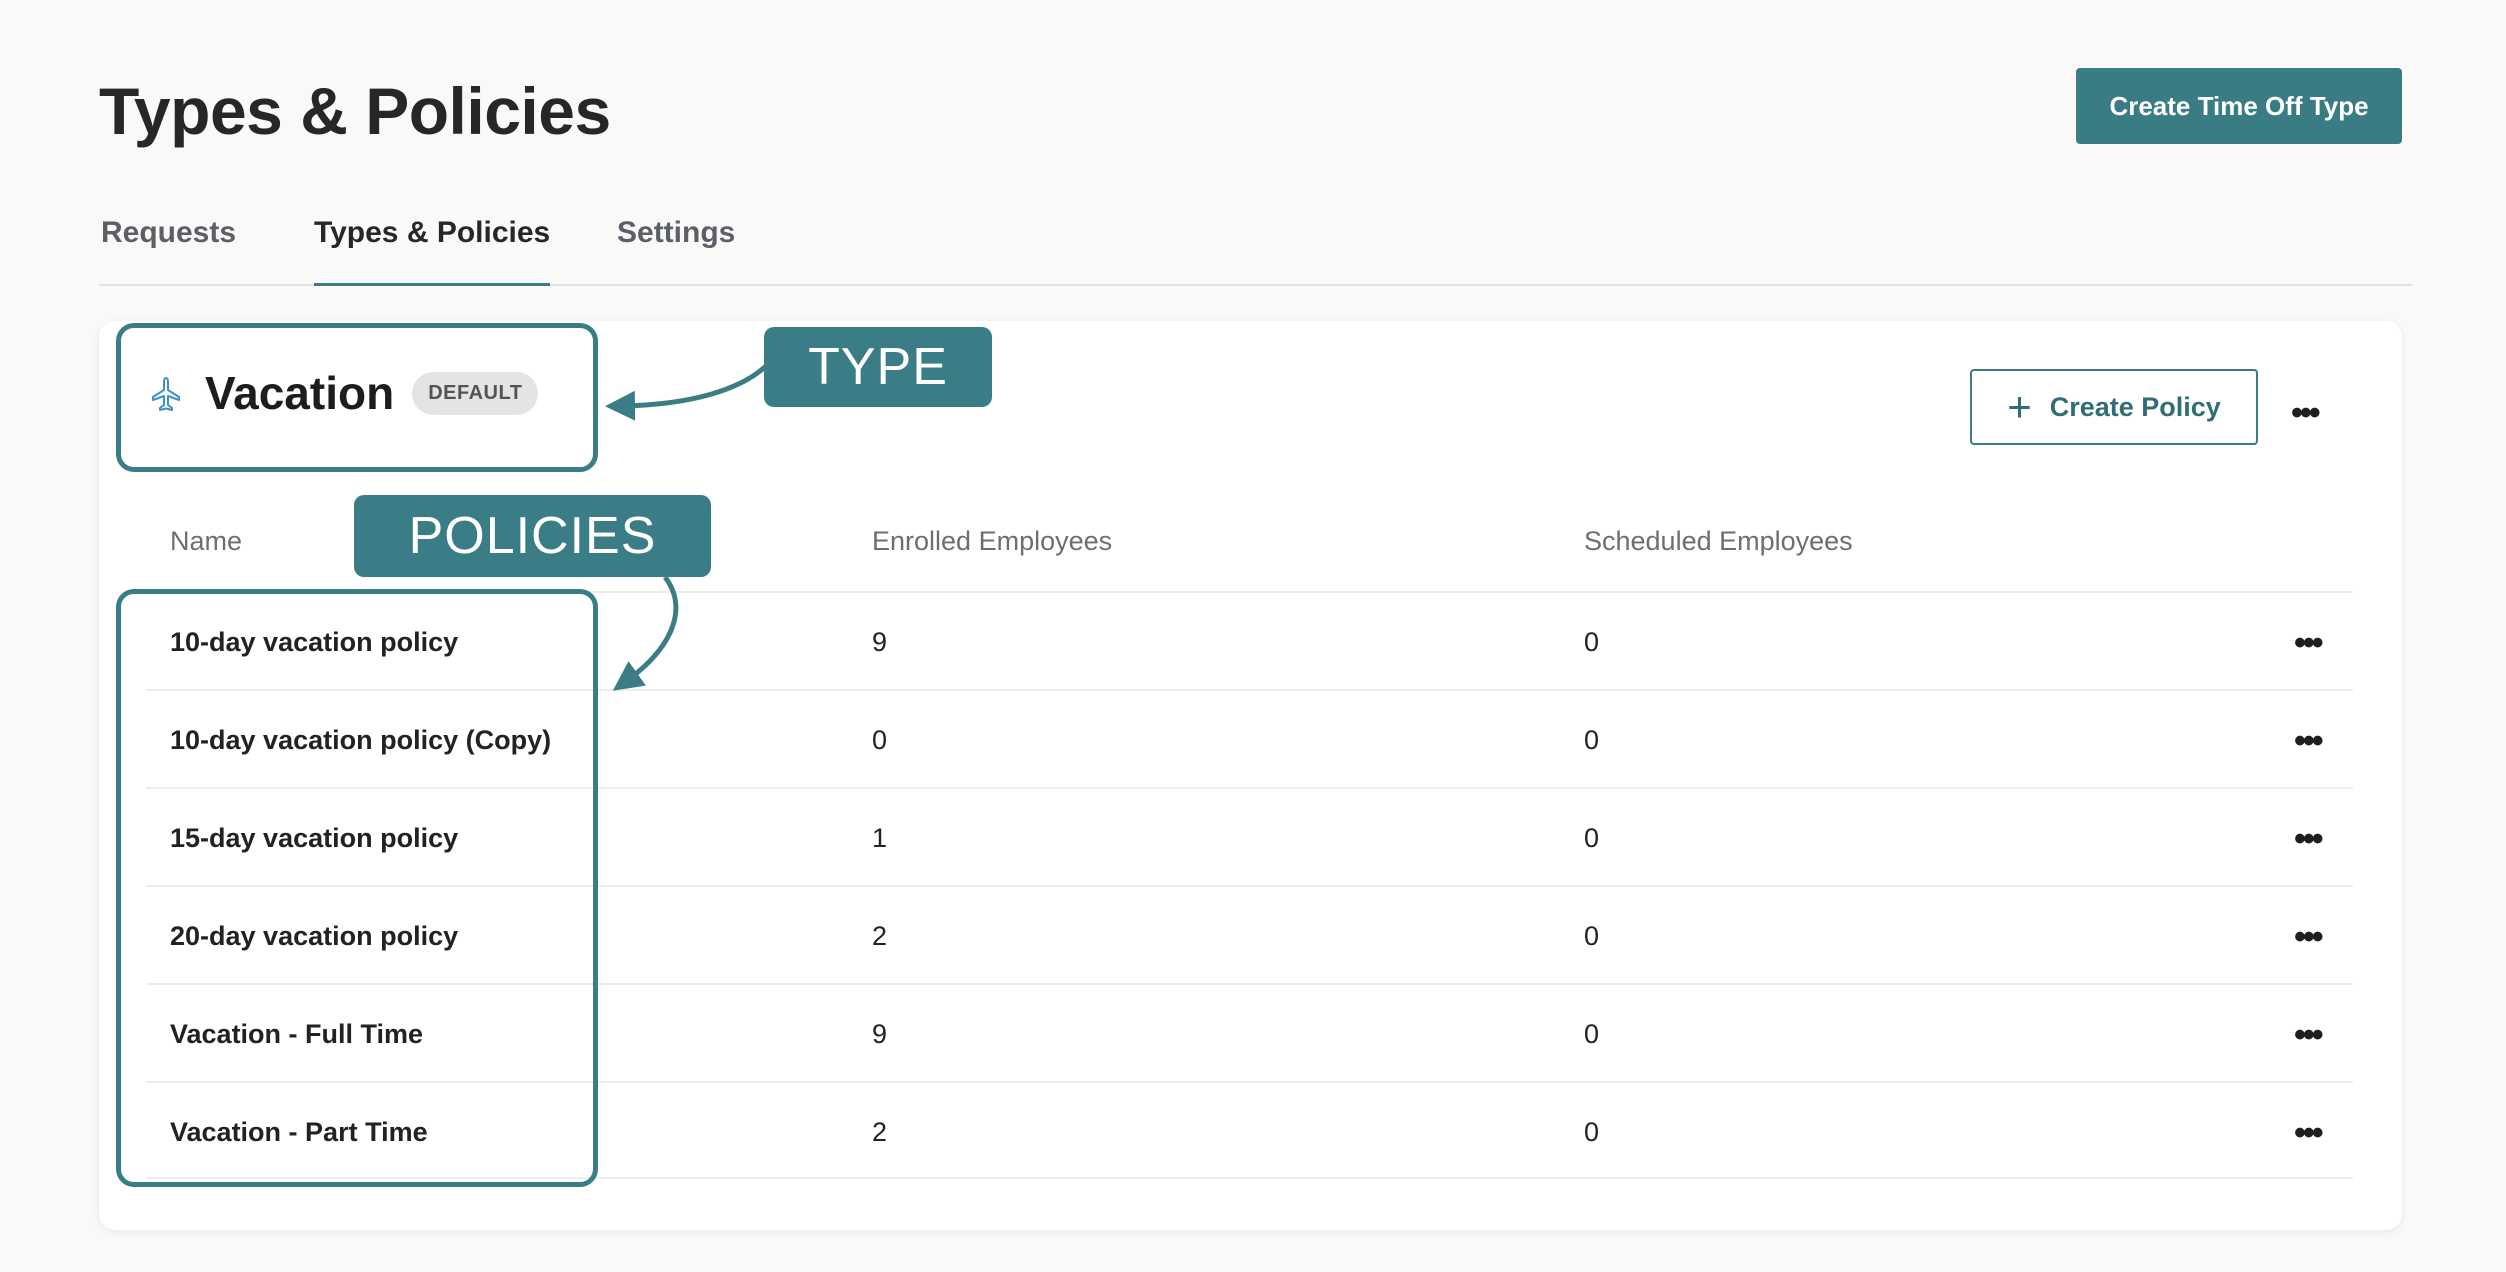  What do you see at coordinates (2306, 413) in the screenshot?
I see `type-more-options-button: •••` at bounding box center [2306, 413].